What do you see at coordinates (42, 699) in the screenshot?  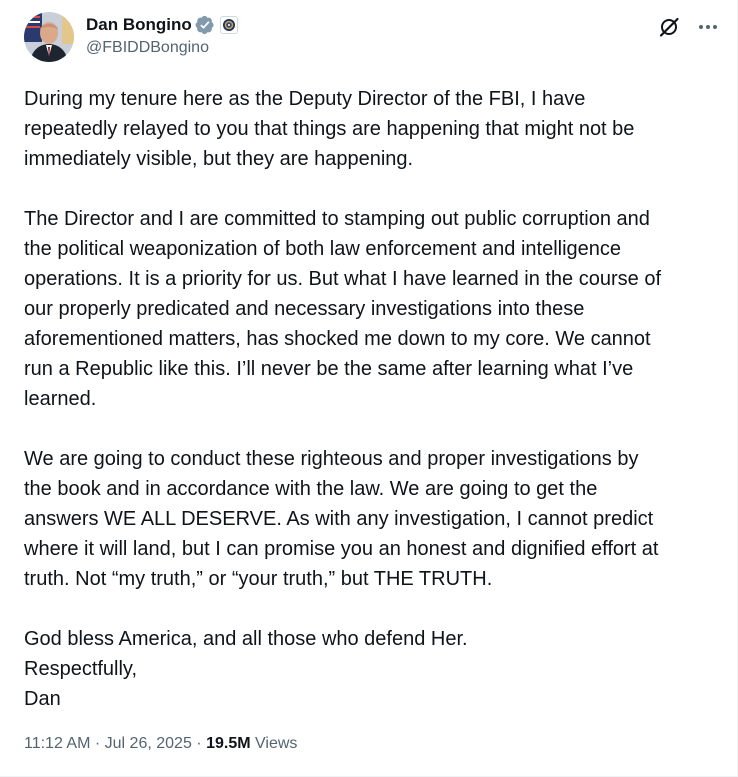 I see `tweet-line: Dan` at bounding box center [42, 699].